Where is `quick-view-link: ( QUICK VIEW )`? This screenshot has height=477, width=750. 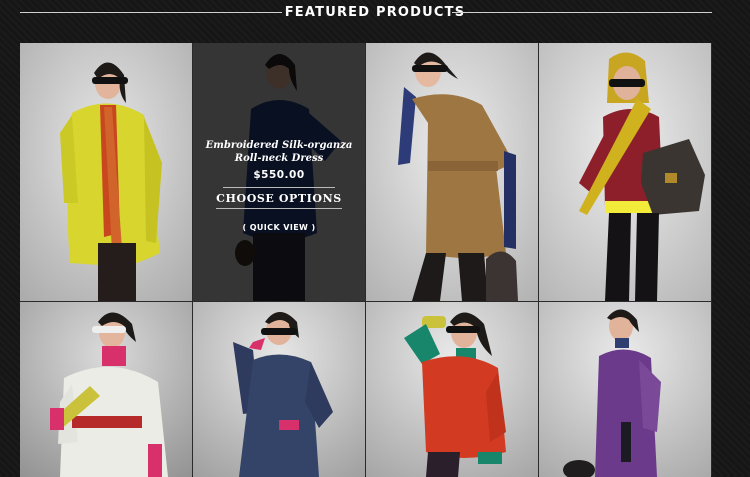
quick-view-link: ( QUICK VIEW ) is located at coordinates (278, 227).